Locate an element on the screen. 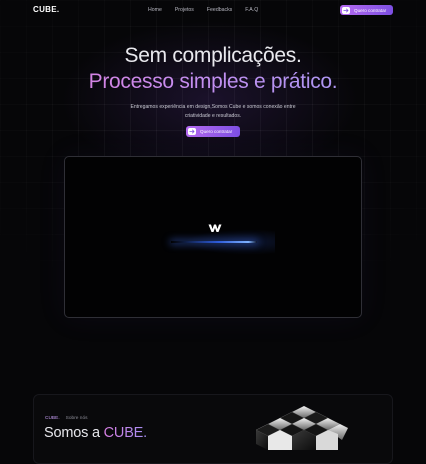  hero-title-line1: Sem complicações. is located at coordinates (213, 55).